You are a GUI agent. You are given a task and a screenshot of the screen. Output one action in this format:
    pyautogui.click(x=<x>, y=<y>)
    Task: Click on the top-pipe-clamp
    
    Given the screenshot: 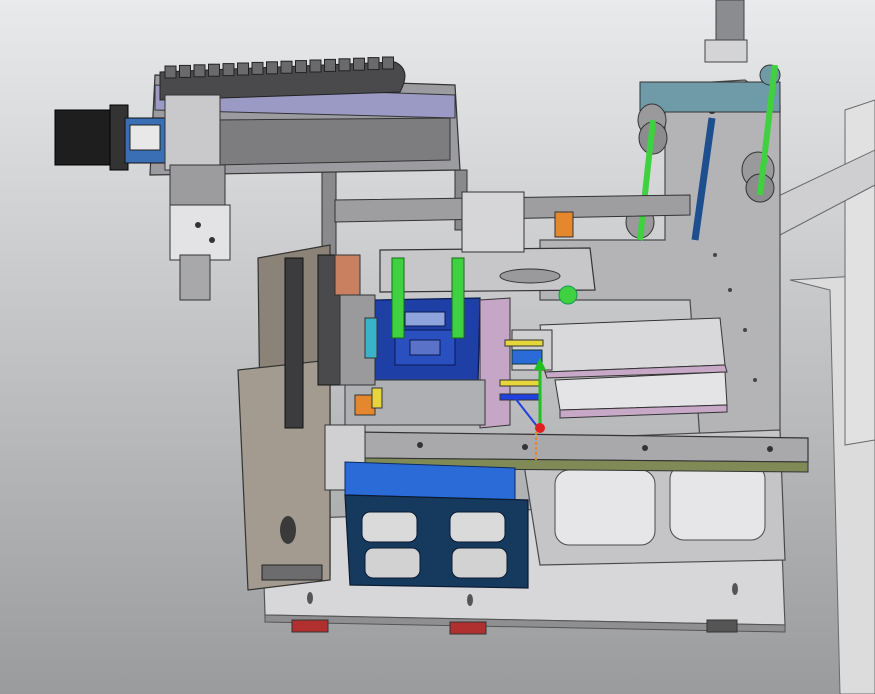 What is the action you would take?
    pyautogui.click(x=726, y=51)
    